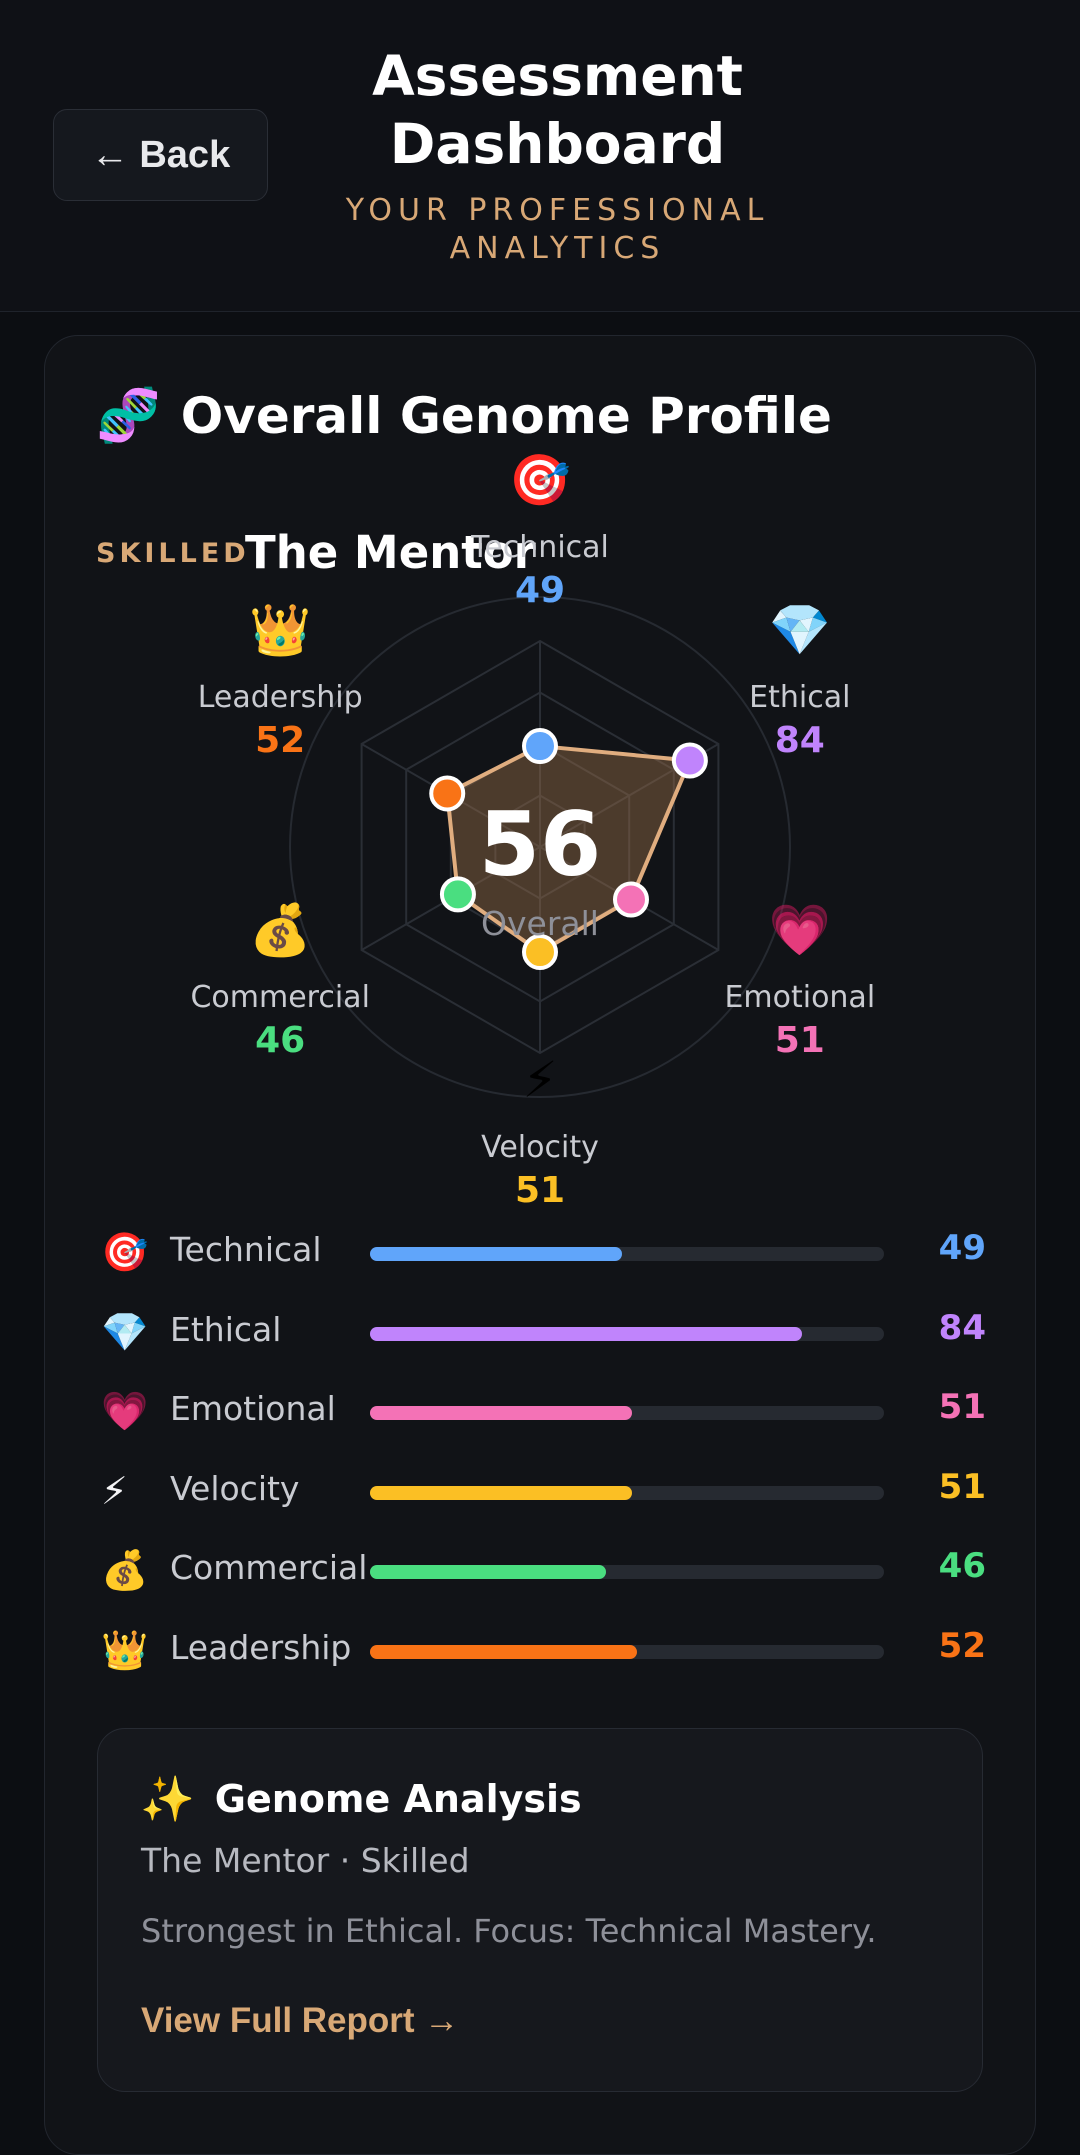 The height and width of the screenshot is (2155, 1080). Describe the element at coordinates (457, 894) in the screenshot. I see `radar-point-commercial` at that location.